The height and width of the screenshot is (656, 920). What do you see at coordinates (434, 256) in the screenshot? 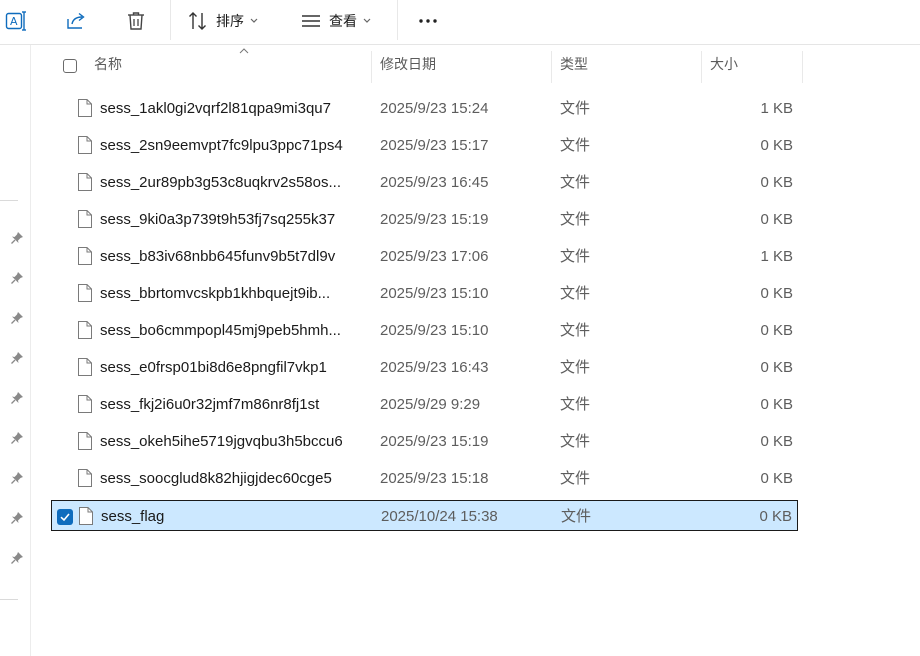
I see `file-modified: 2025/9/23 17:06` at bounding box center [434, 256].